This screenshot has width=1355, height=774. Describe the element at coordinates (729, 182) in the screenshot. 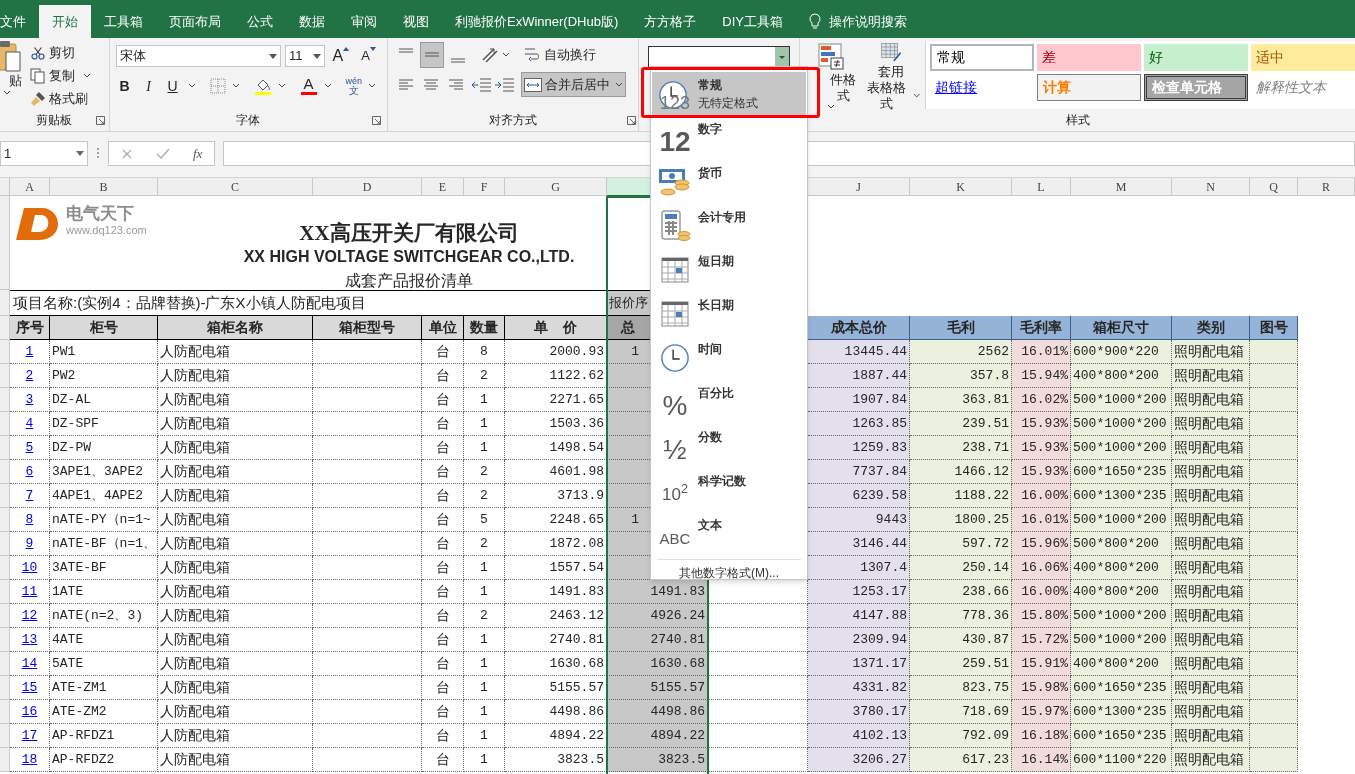

I see `menu-item: 货币` at that location.